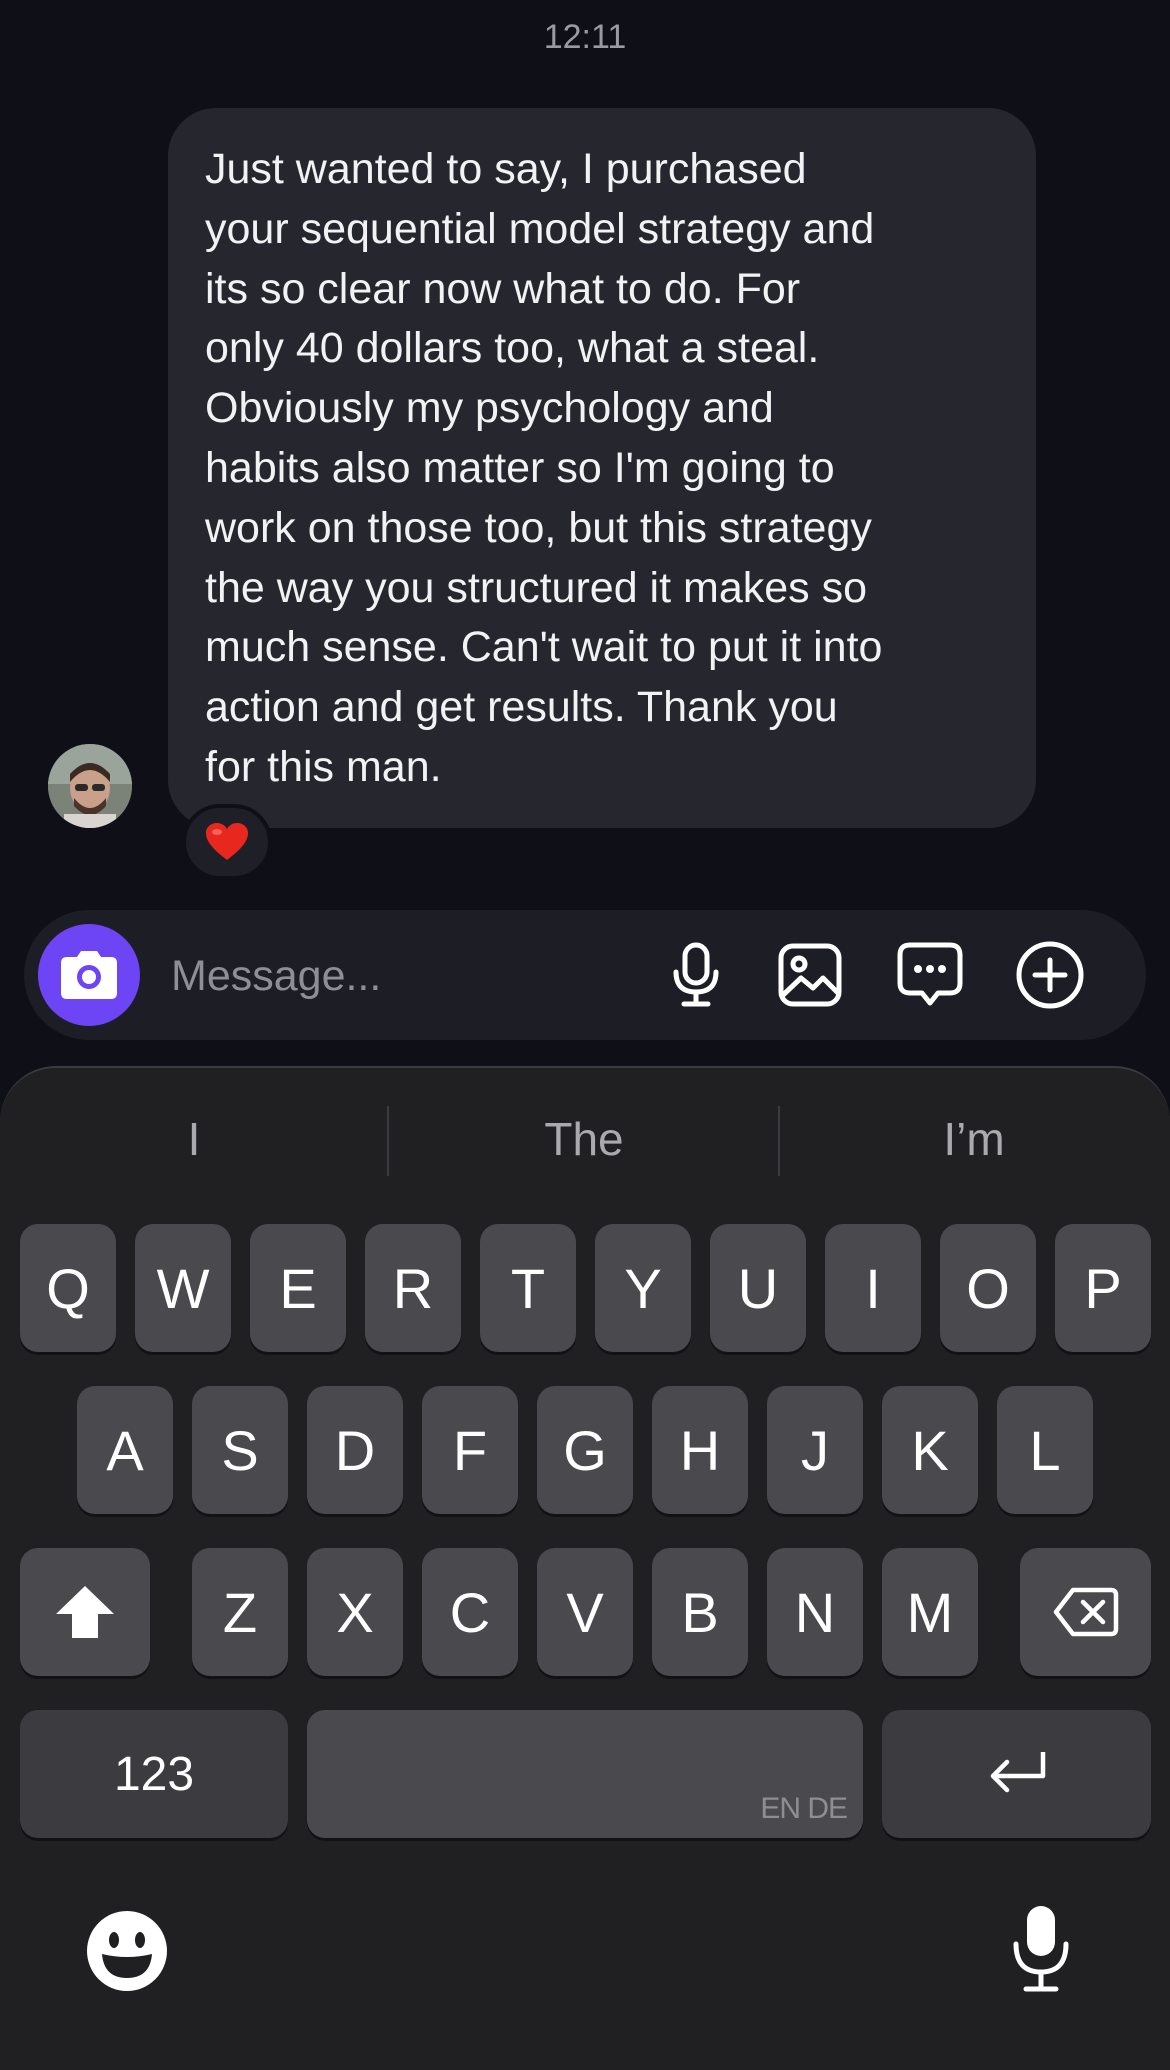 Image resolution: width=1170 pixels, height=2070 pixels. I want to click on message-composer, so click(585, 975).